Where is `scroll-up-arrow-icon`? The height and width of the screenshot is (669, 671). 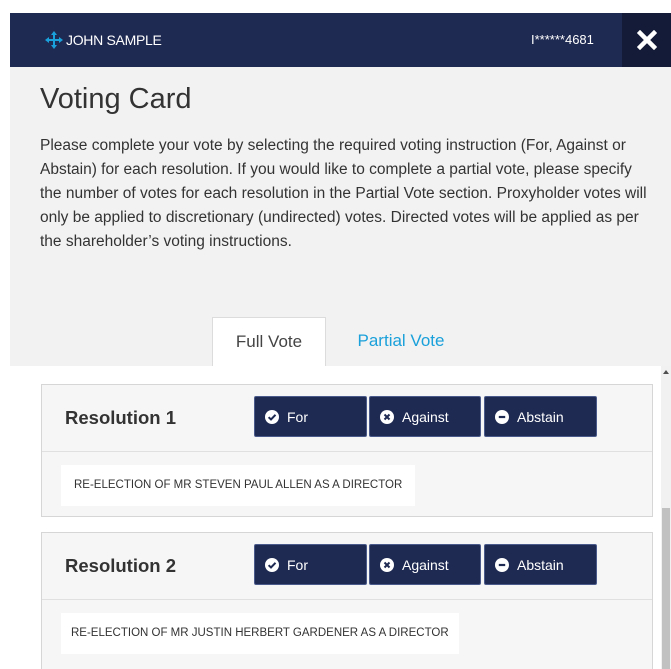
scroll-up-arrow-icon is located at coordinates (666, 372).